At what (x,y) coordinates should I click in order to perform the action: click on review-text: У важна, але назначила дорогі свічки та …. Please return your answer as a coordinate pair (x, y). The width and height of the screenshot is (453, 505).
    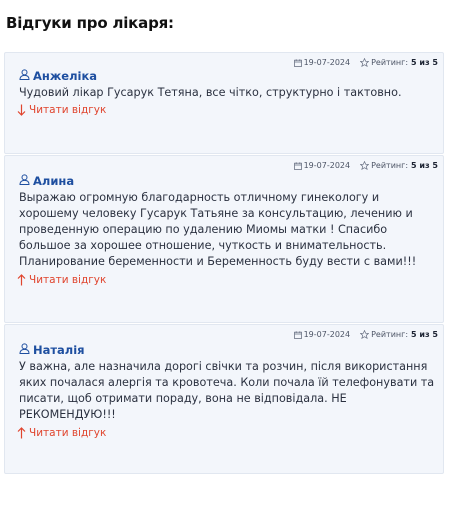
    Looking at the image, I should click on (227, 390).